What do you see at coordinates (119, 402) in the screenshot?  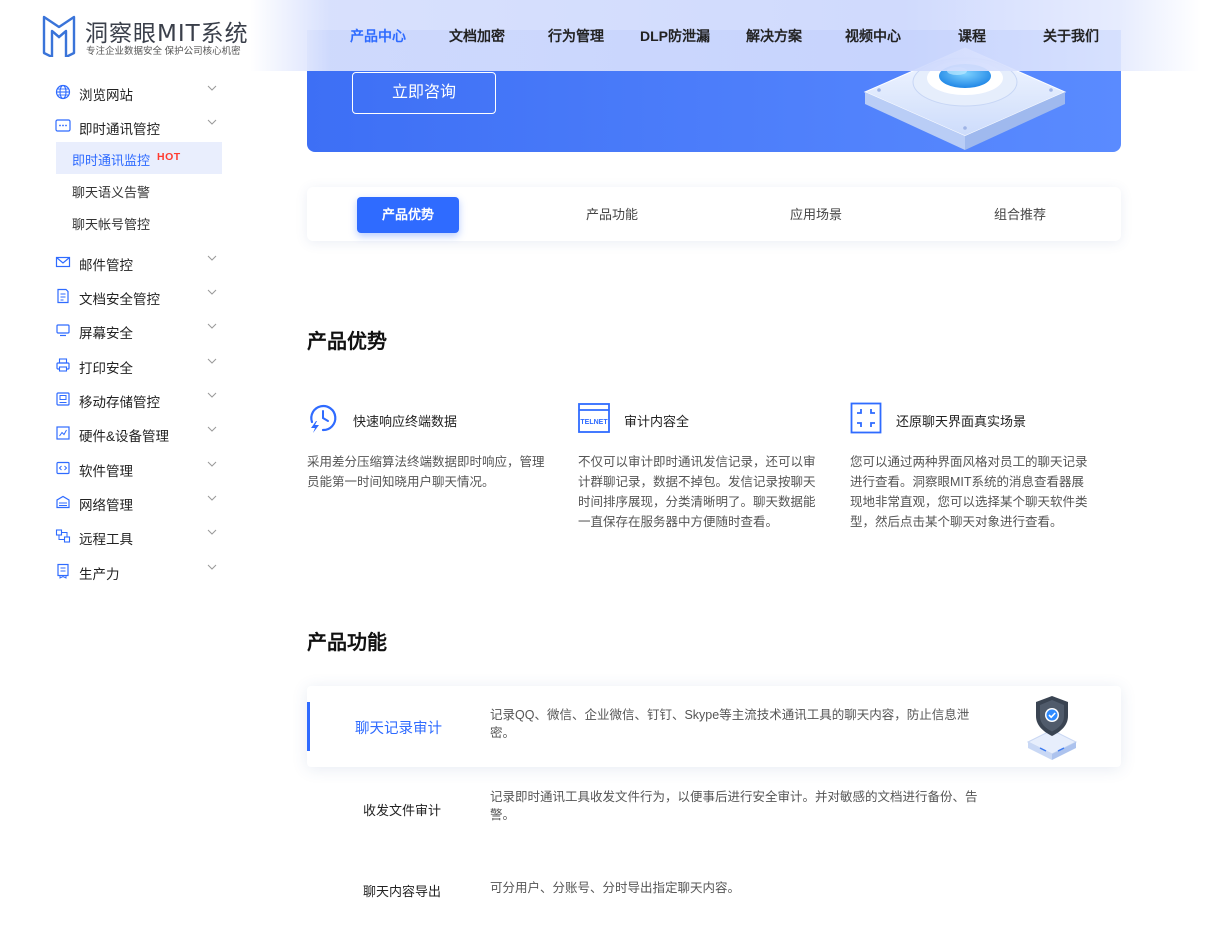 I see `sidebar-item-label: 移动存储管控` at bounding box center [119, 402].